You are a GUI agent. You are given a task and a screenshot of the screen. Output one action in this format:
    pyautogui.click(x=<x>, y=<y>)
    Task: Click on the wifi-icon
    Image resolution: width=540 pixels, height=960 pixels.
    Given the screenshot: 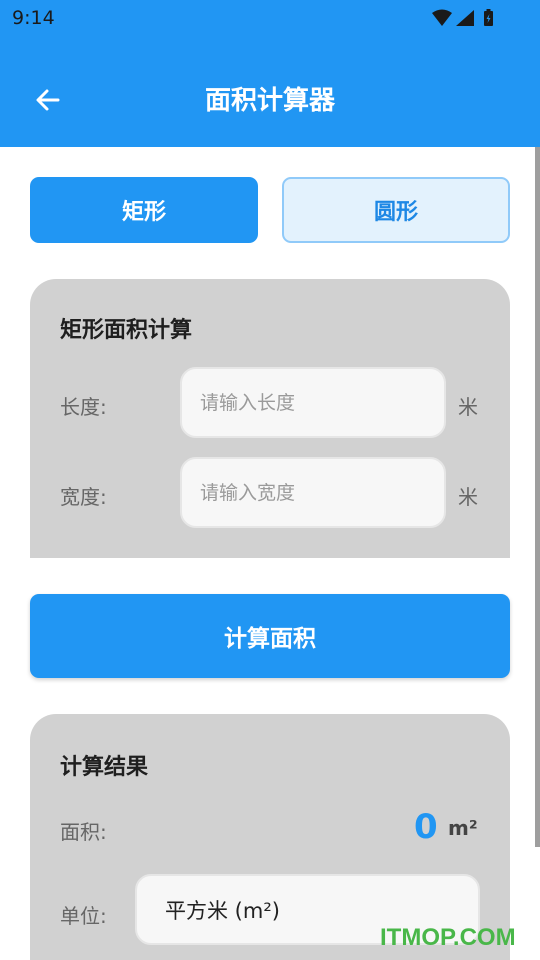 What is the action you would take?
    pyautogui.click(x=442, y=17)
    